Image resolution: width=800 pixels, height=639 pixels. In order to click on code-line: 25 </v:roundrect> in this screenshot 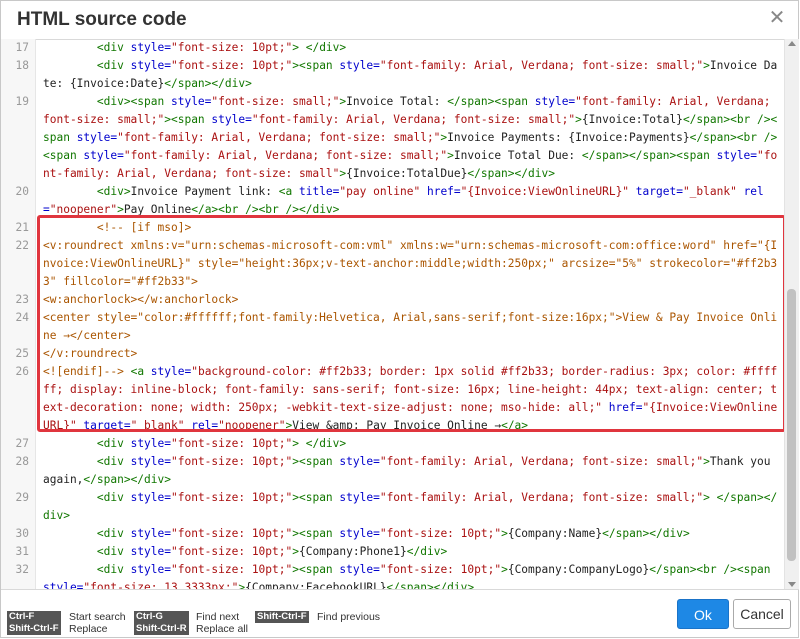, I will do `click(393, 354)`.